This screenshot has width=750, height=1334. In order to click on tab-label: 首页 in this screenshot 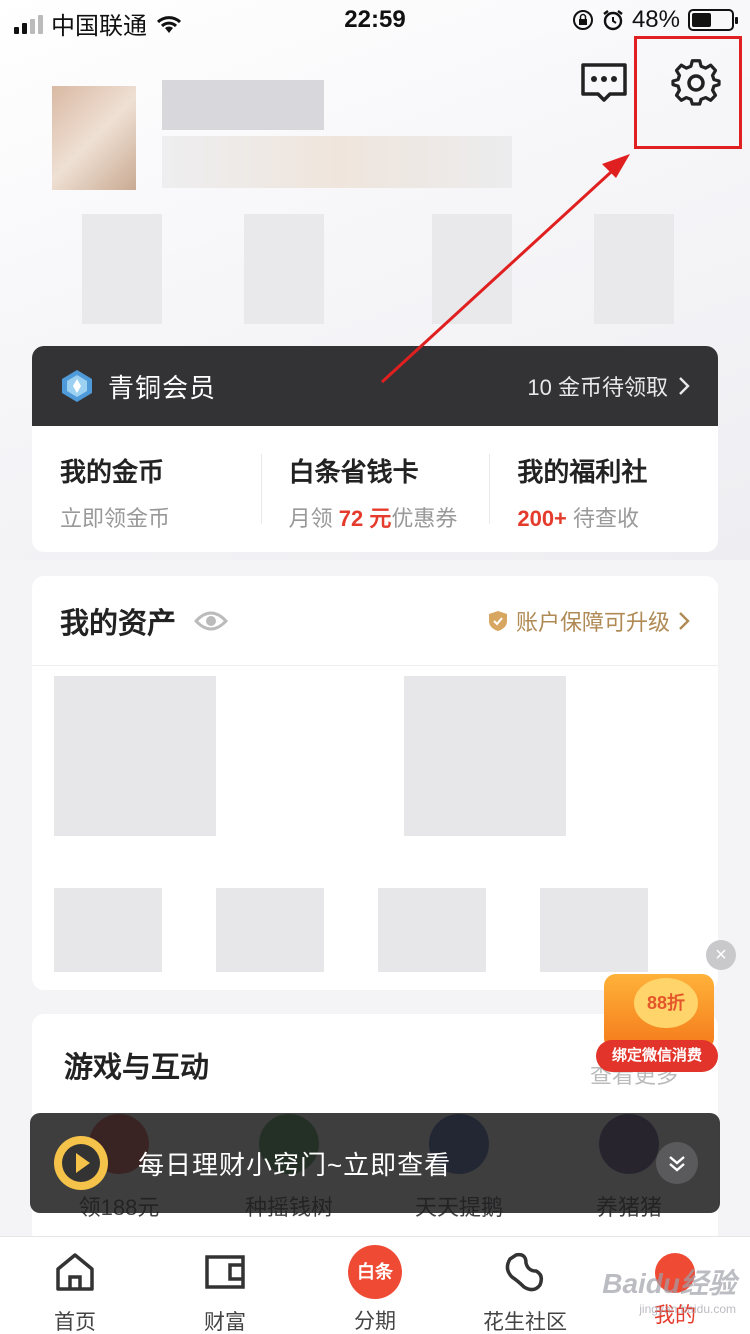, I will do `click(75, 1322)`.